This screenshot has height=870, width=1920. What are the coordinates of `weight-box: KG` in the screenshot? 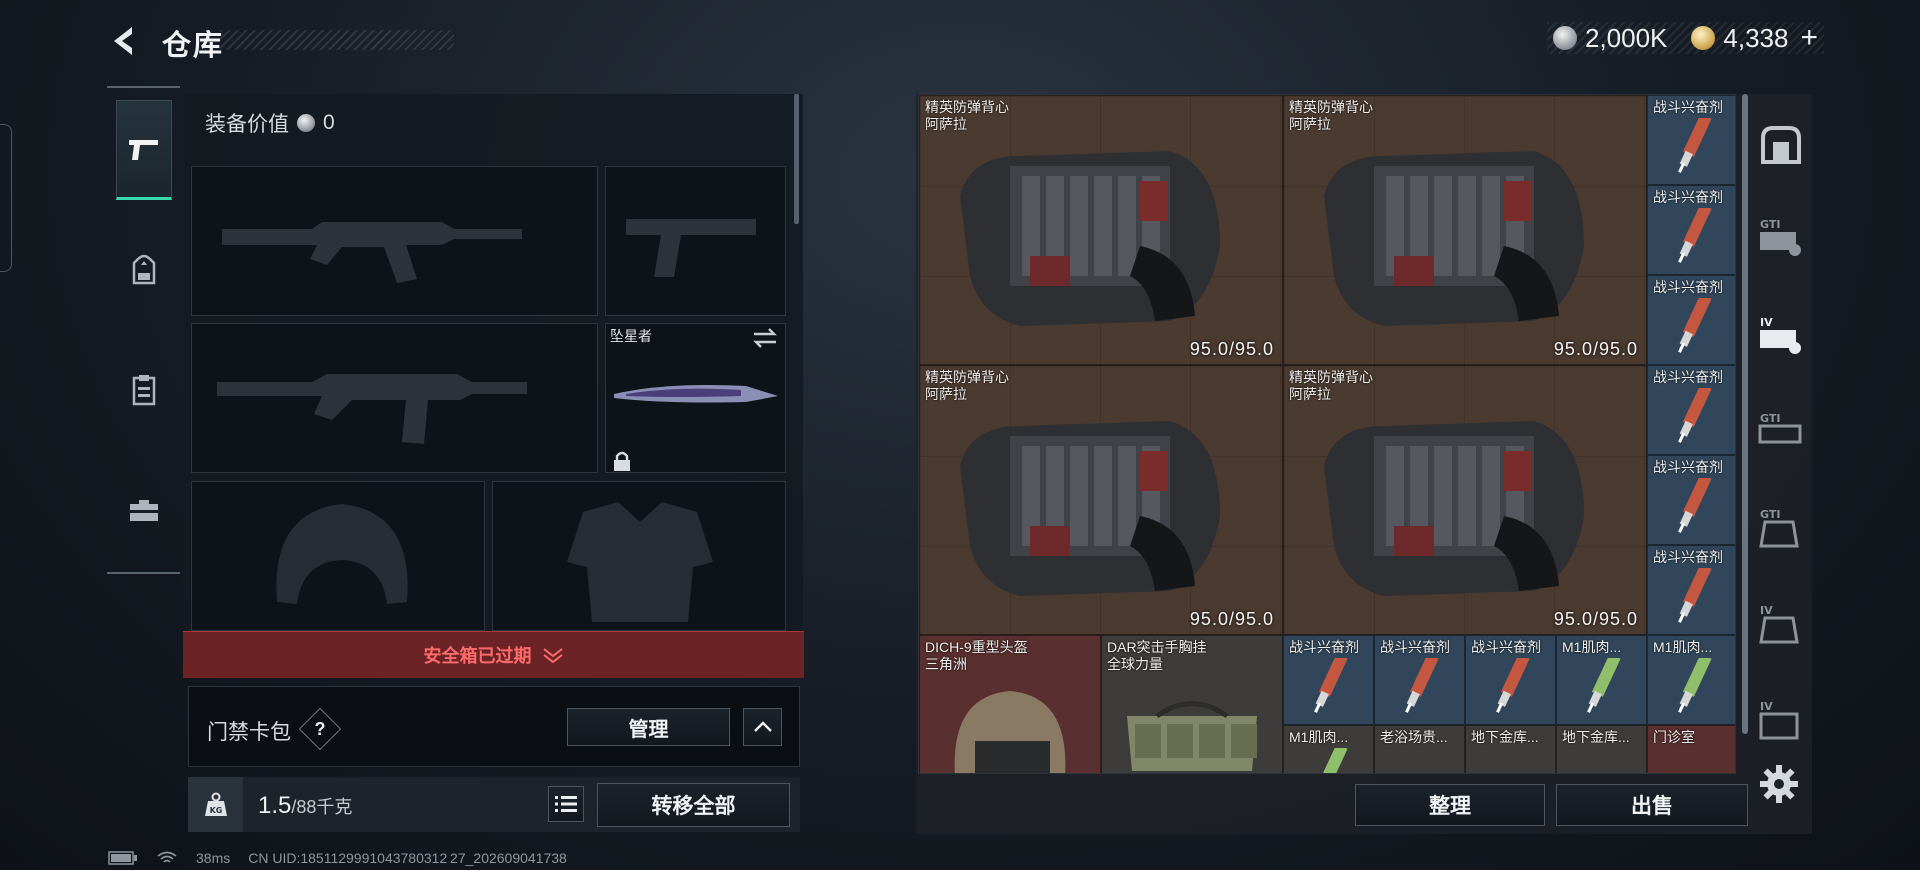 It's located at (215, 804).